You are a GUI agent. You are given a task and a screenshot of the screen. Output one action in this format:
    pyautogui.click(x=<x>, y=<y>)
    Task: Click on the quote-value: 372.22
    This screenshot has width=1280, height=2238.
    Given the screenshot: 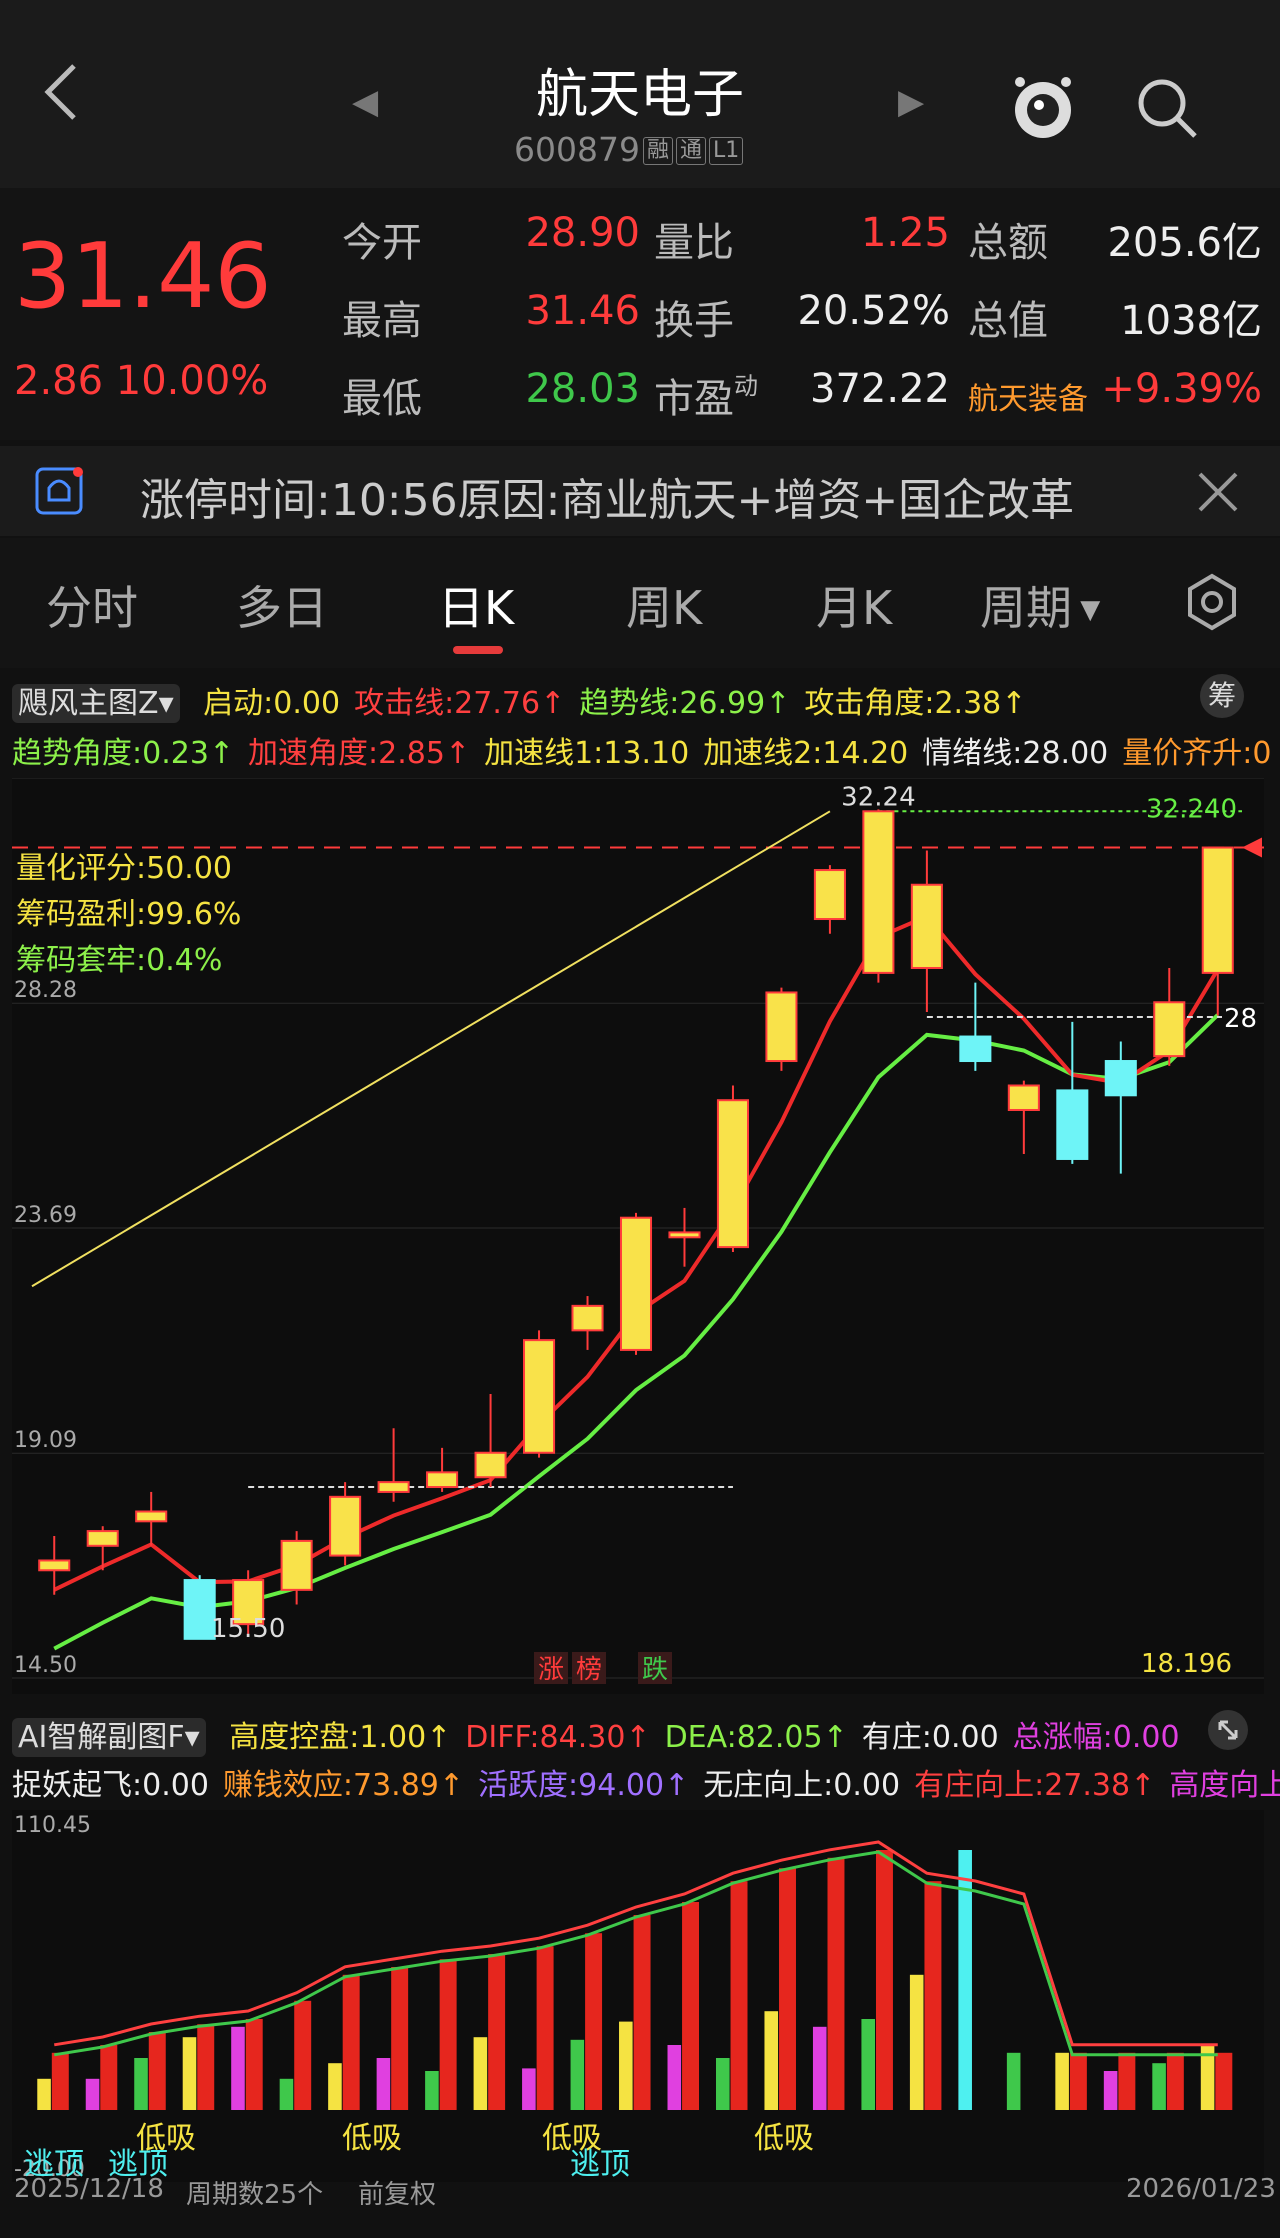 What is the action you would take?
    pyautogui.click(x=880, y=389)
    